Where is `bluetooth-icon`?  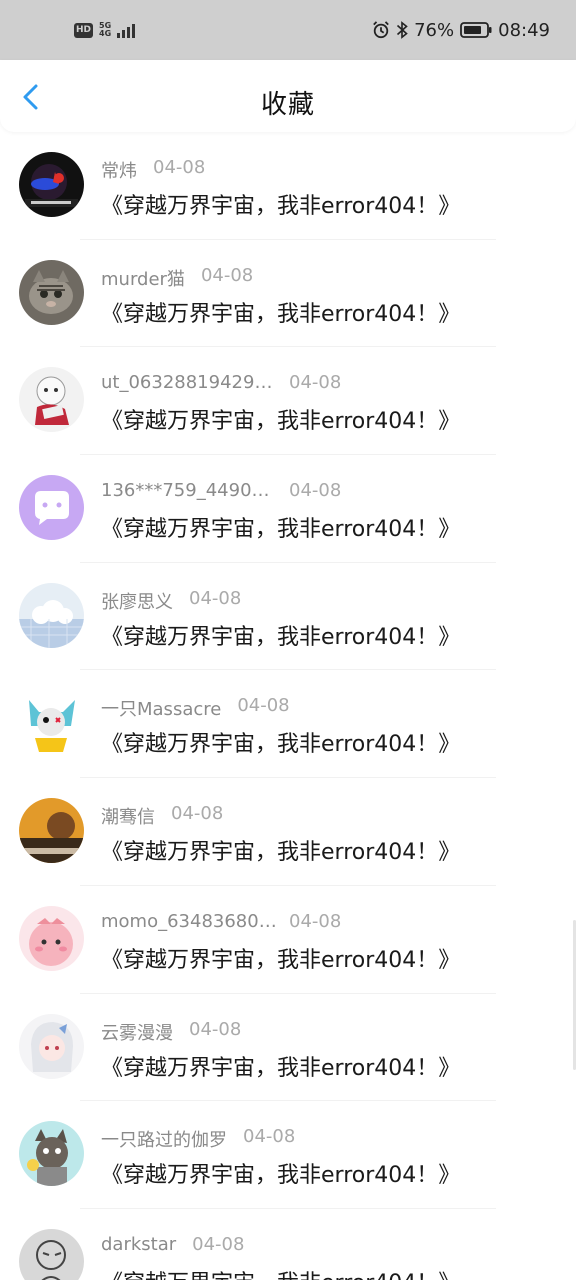 bluetooth-icon is located at coordinates (402, 30).